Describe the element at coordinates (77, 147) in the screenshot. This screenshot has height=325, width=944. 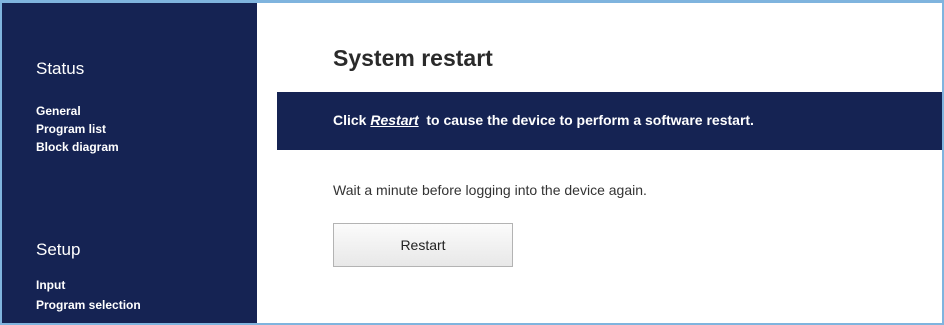
I see `sidebar-item-block-diagram: Block diagram` at that location.